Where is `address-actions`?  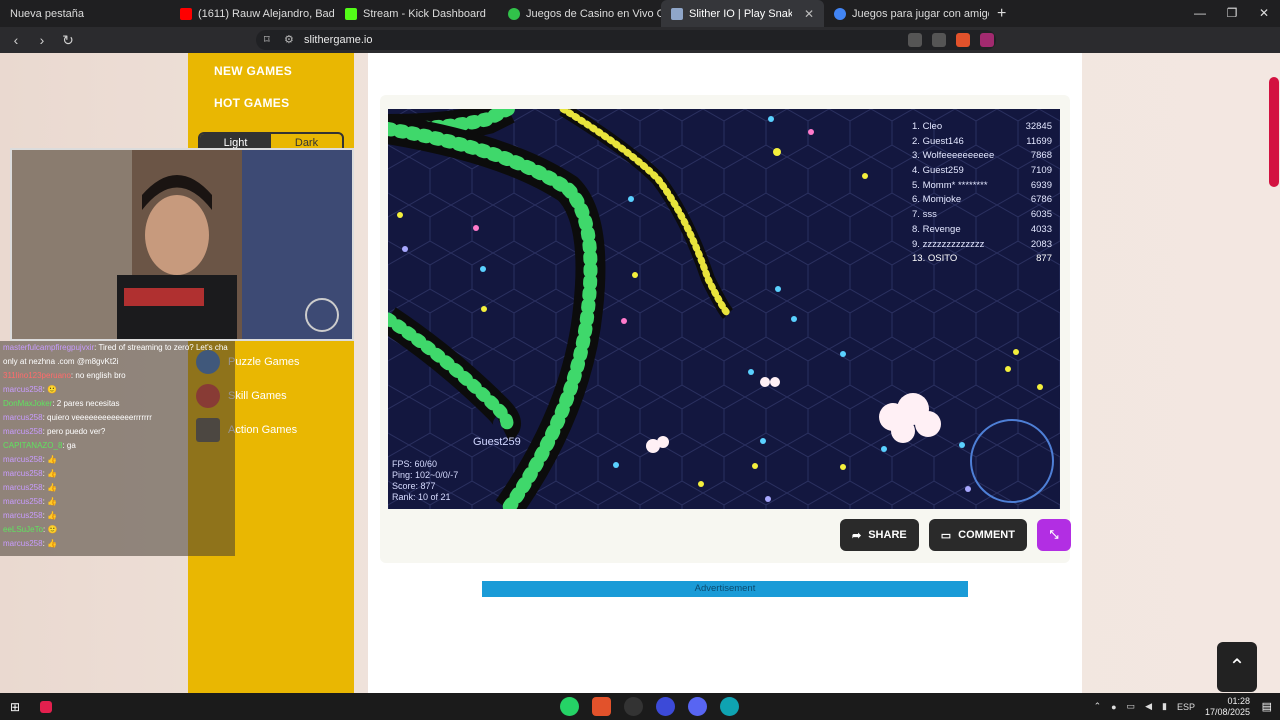 address-actions is located at coordinates (951, 40).